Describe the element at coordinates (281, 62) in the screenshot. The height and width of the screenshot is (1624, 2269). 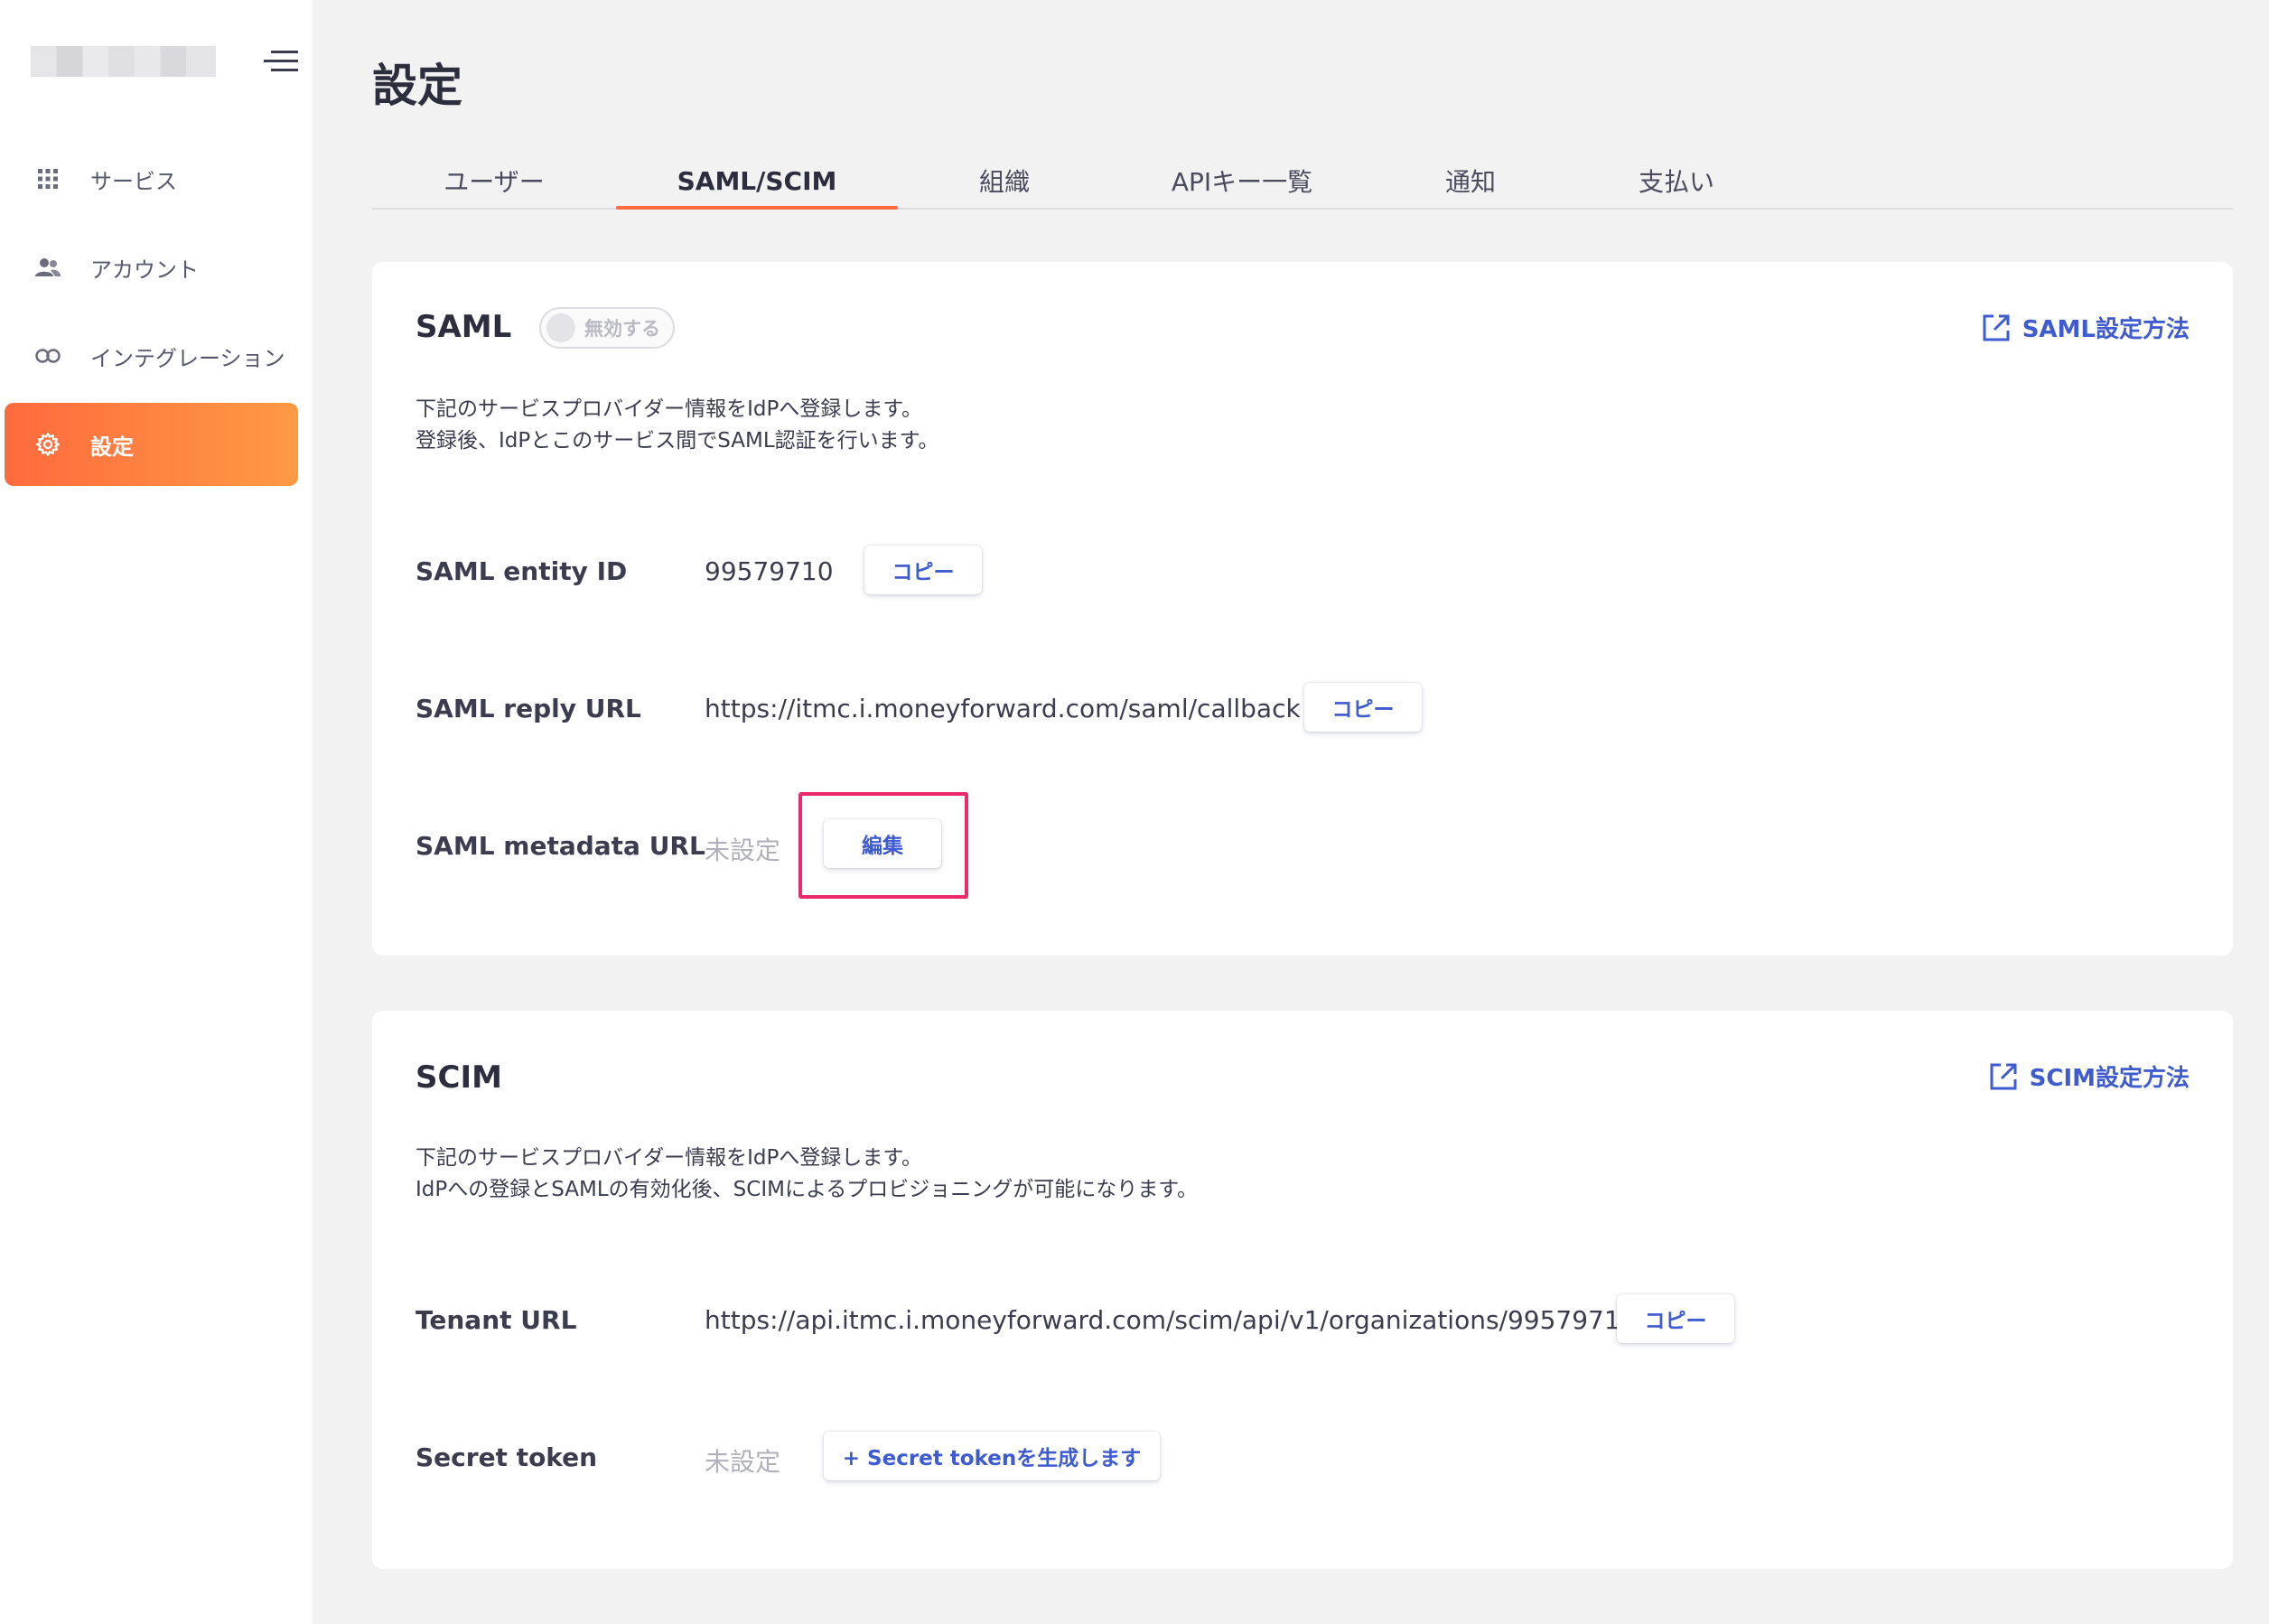
I see `menu-toggle-icon` at that location.